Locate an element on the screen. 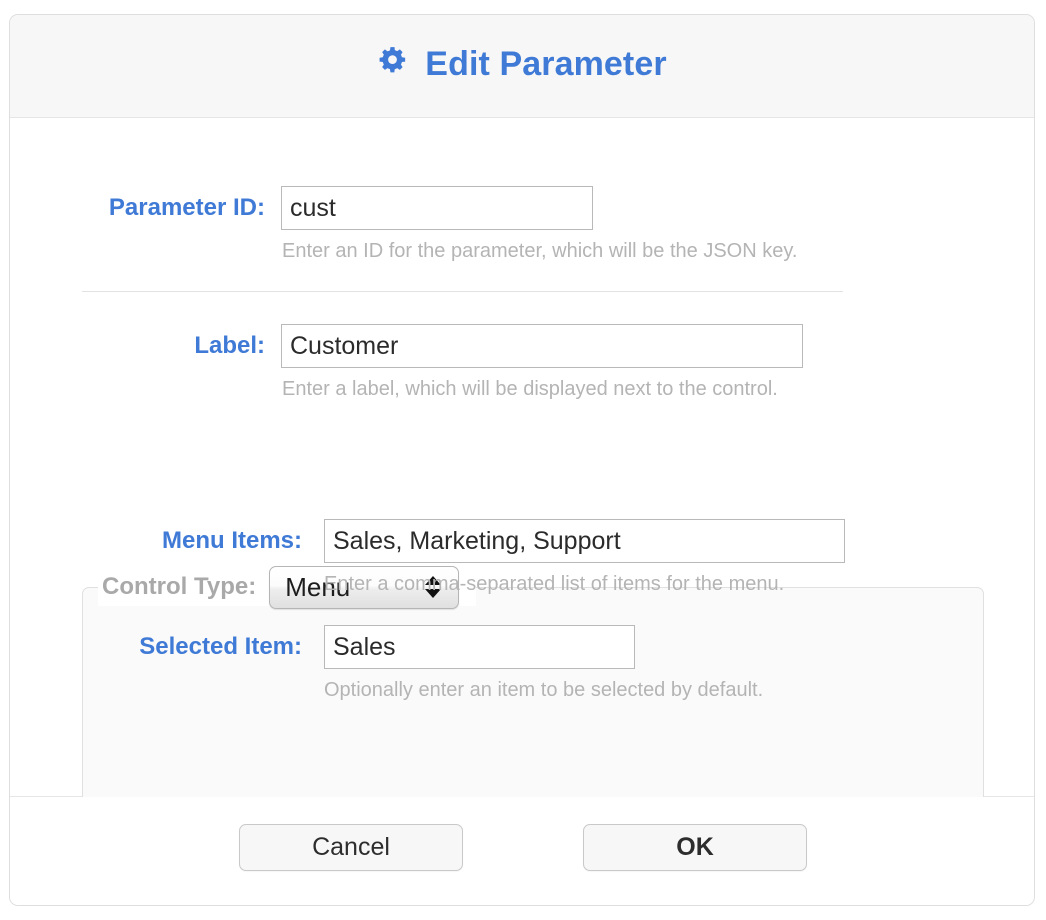  parameter-id-input: cust is located at coordinates (437, 208).